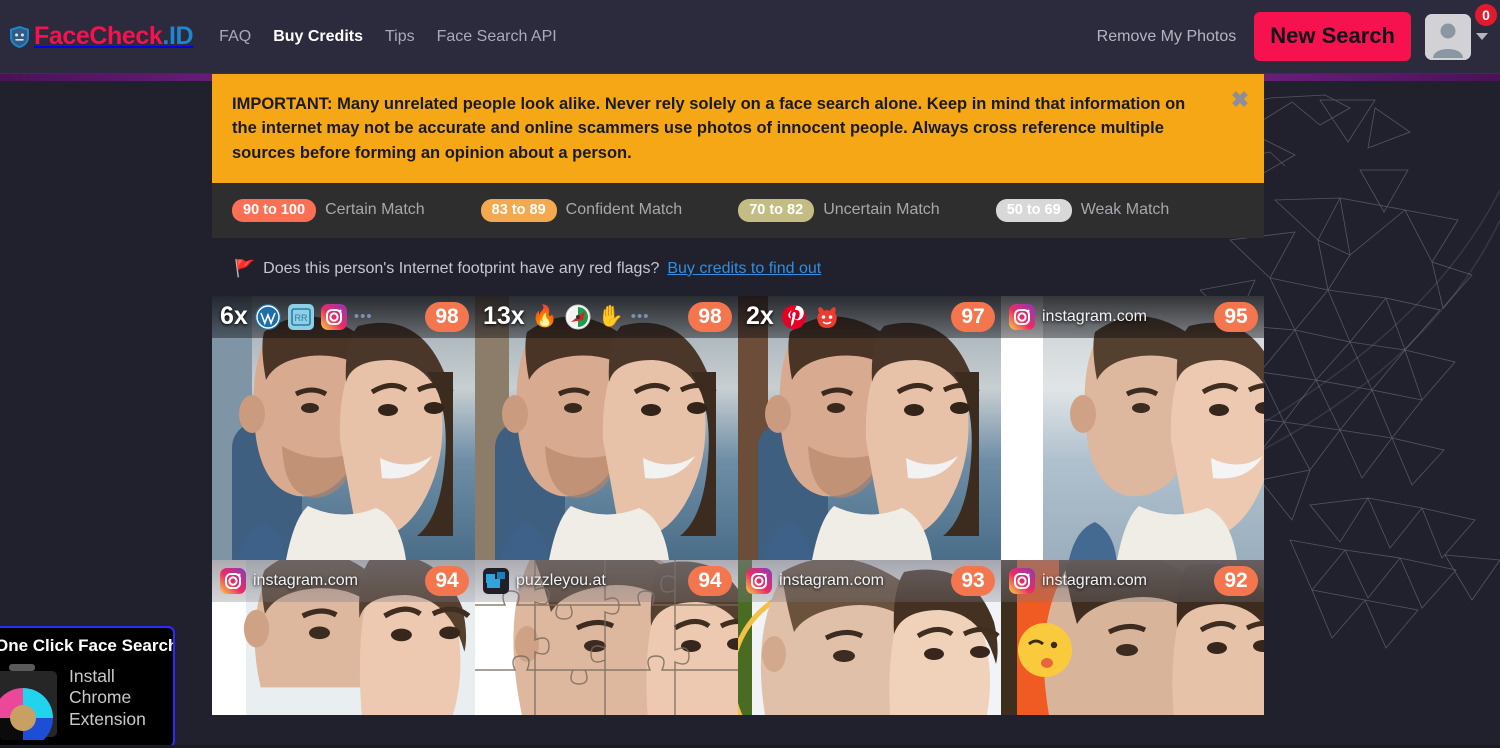  I want to click on rr-app-icon: RR, so click(300, 316).